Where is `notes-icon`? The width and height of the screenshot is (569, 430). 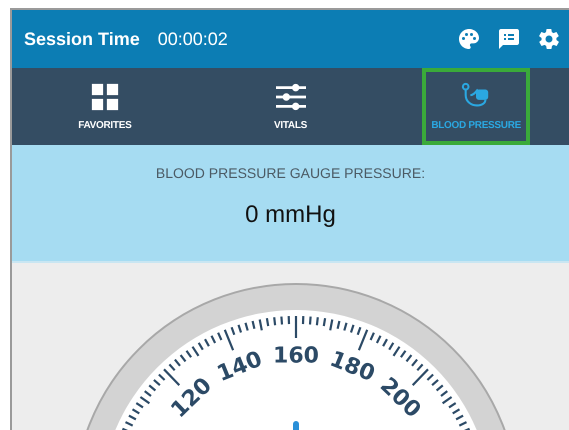 notes-icon is located at coordinates (509, 39).